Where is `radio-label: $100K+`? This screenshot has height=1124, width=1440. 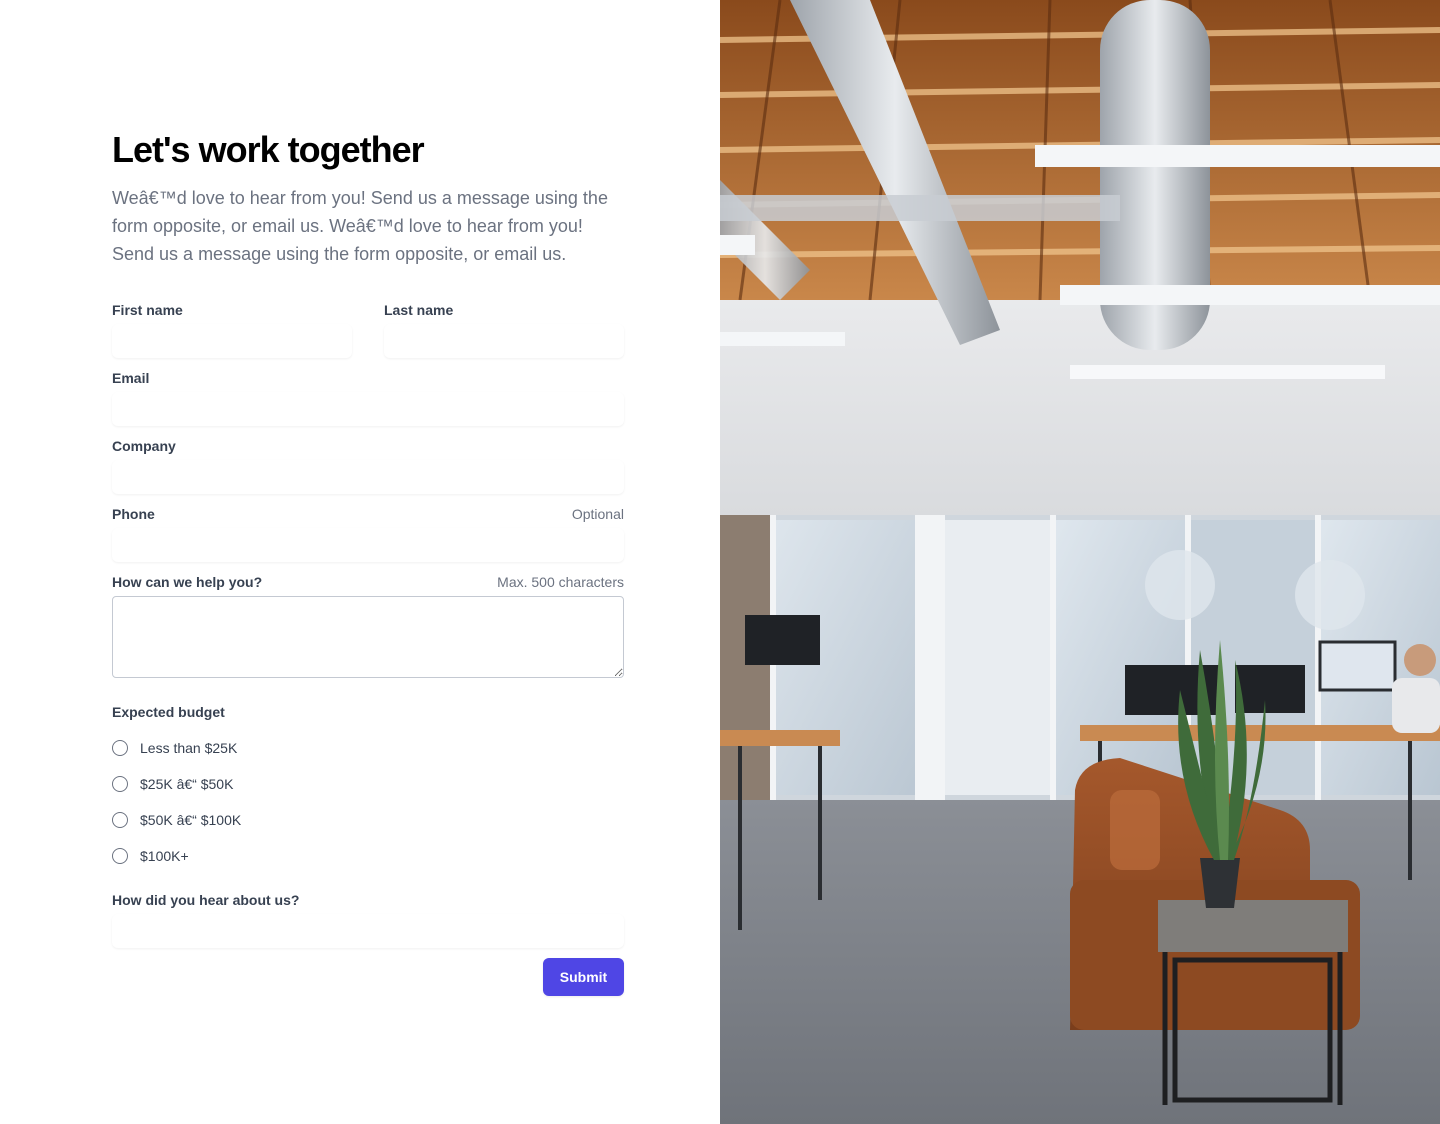 radio-label: $100K+ is located at coordinates (164, 856).